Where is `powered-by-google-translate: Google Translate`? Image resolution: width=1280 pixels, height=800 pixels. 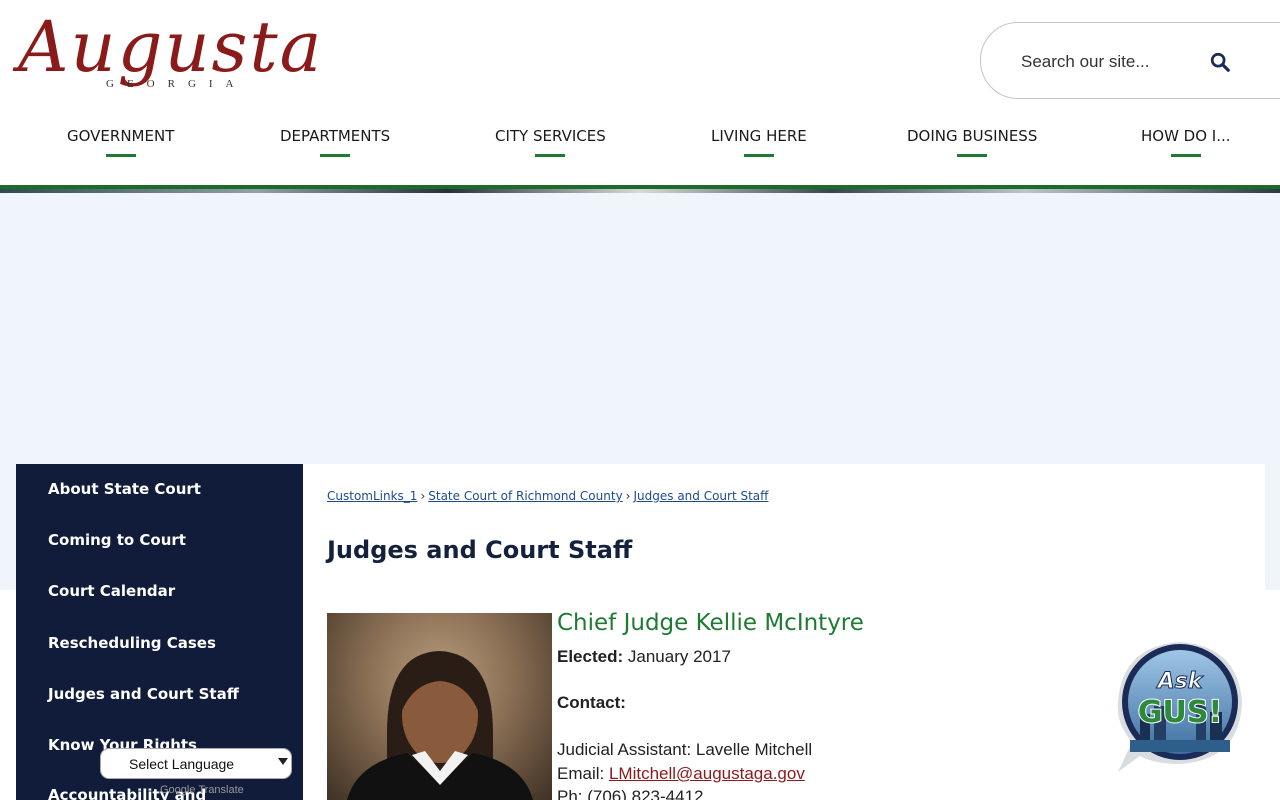 powered-by-google-translate: Google Translate is located at coordinates (202, 790).